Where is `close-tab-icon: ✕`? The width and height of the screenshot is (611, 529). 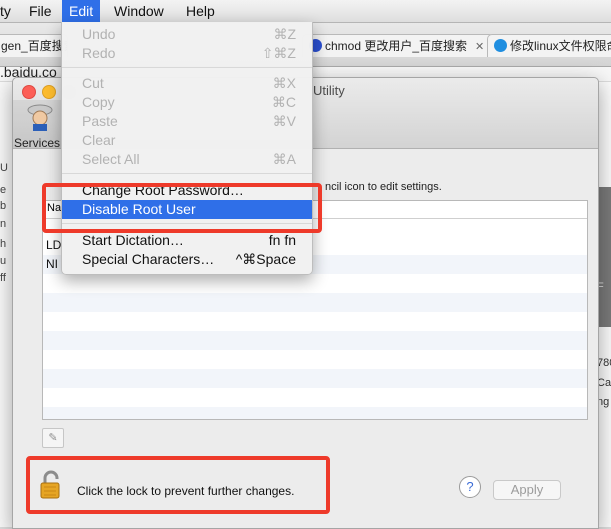 close-tab-icon: ✕ is located at coordinates (479, 47).